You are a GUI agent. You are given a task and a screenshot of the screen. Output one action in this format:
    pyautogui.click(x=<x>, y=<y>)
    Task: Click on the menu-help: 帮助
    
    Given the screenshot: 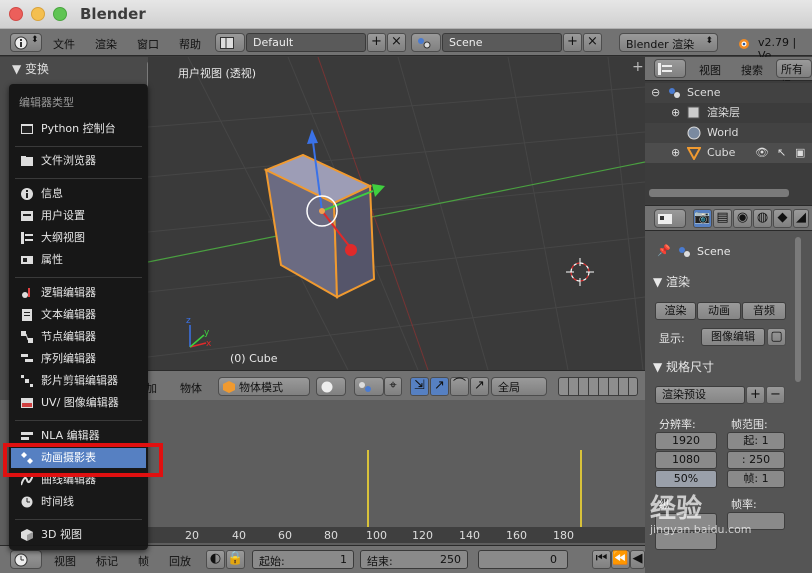 What is the action you would take?
    pyautogui.click(x=190, y=44)
    